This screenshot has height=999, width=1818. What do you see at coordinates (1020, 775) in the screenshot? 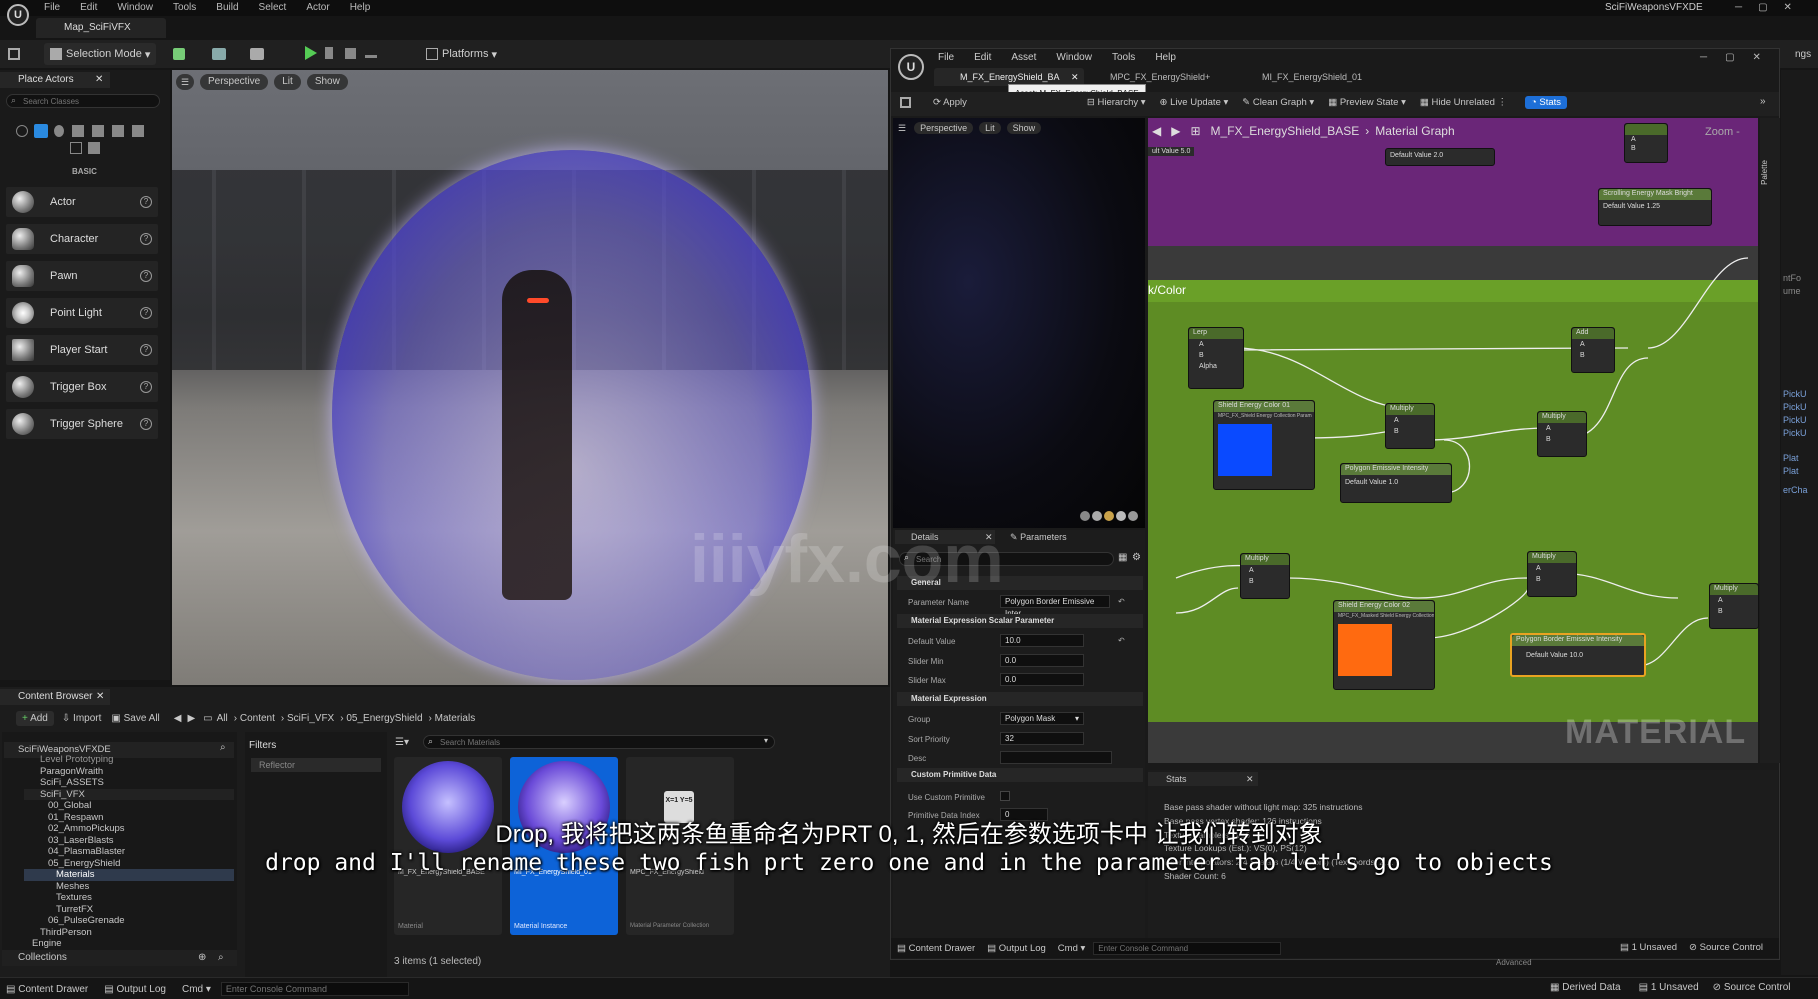
I see `custom-primitive-section: Custom Primitive Data` at bounding box center [1020, 775].